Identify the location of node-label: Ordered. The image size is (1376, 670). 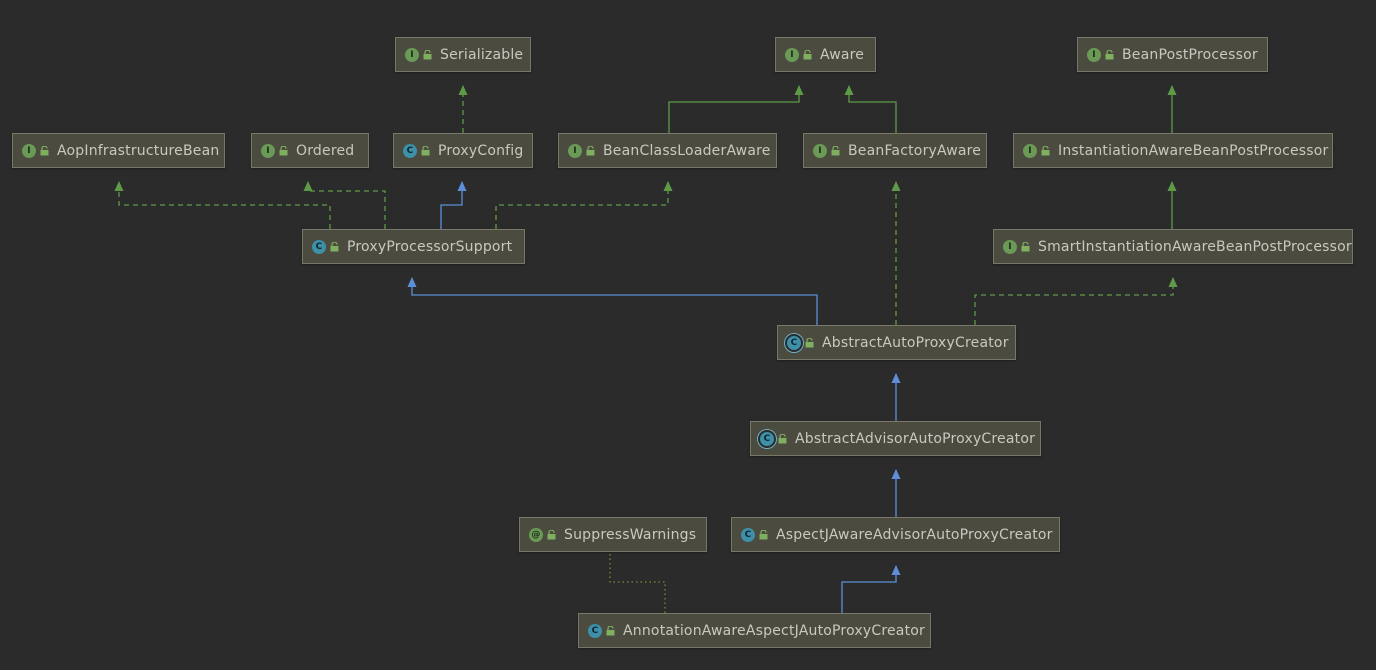
(325, 150).